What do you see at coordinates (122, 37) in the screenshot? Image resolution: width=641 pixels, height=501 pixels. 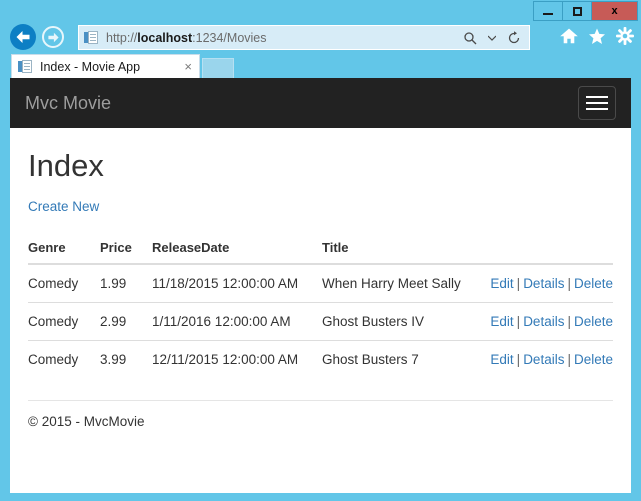 I see `url-scheme: http://` at bounding box center [122, 37].